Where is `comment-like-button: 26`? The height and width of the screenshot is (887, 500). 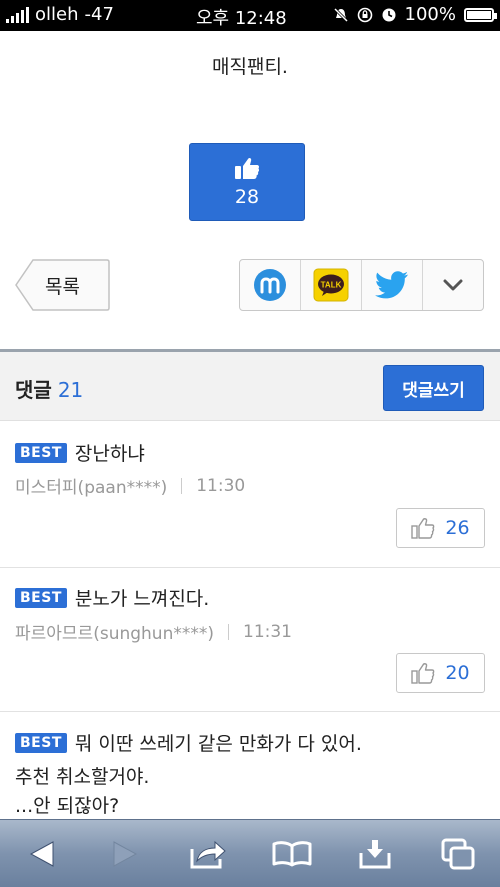 comment-like-button: 26 is located at coordinates (440, 528).